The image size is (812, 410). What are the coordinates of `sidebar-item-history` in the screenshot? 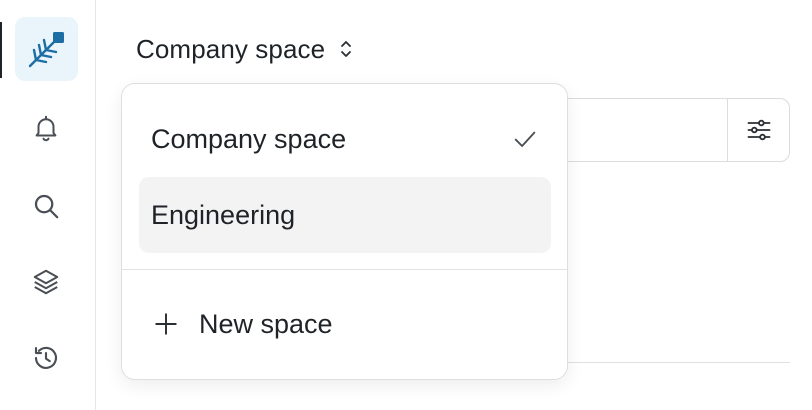 It's located at (46, 358).